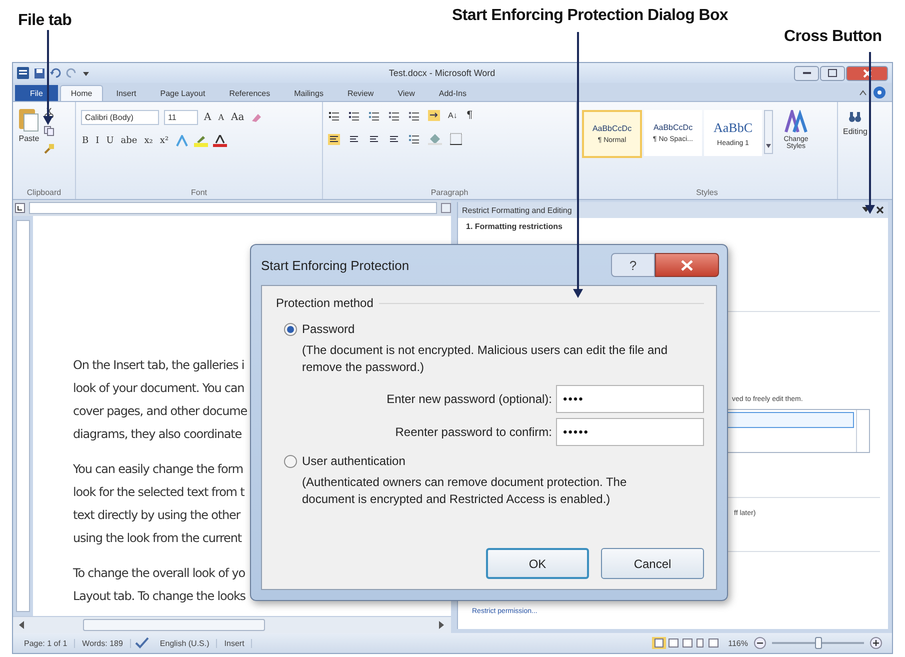  I want to click on ribbon-tab: Add-Ins, so click(453, 93).